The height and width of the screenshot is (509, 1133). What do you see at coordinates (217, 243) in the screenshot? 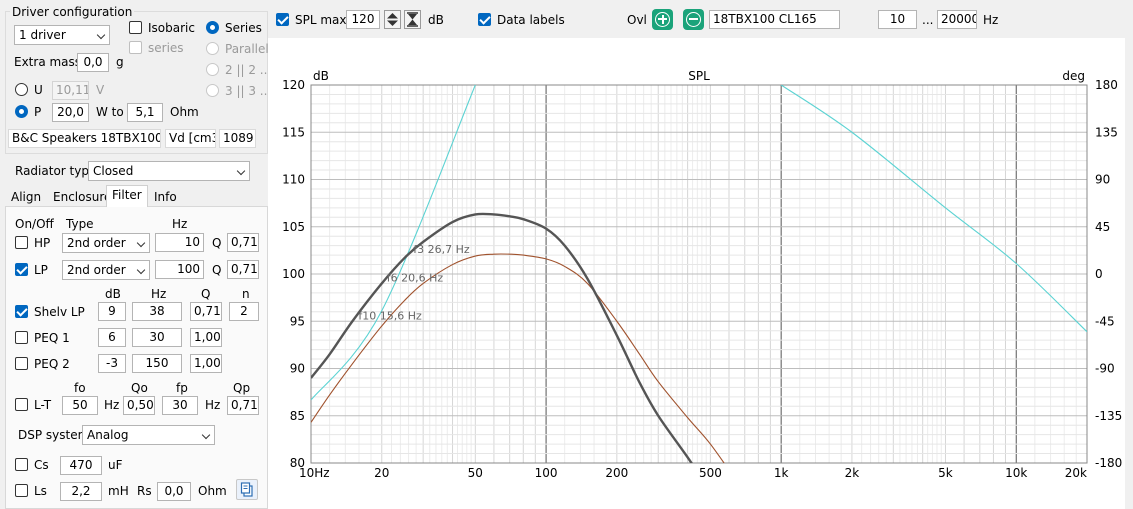
I see `hp-q-label: Q` at bounding box center [217, 243].